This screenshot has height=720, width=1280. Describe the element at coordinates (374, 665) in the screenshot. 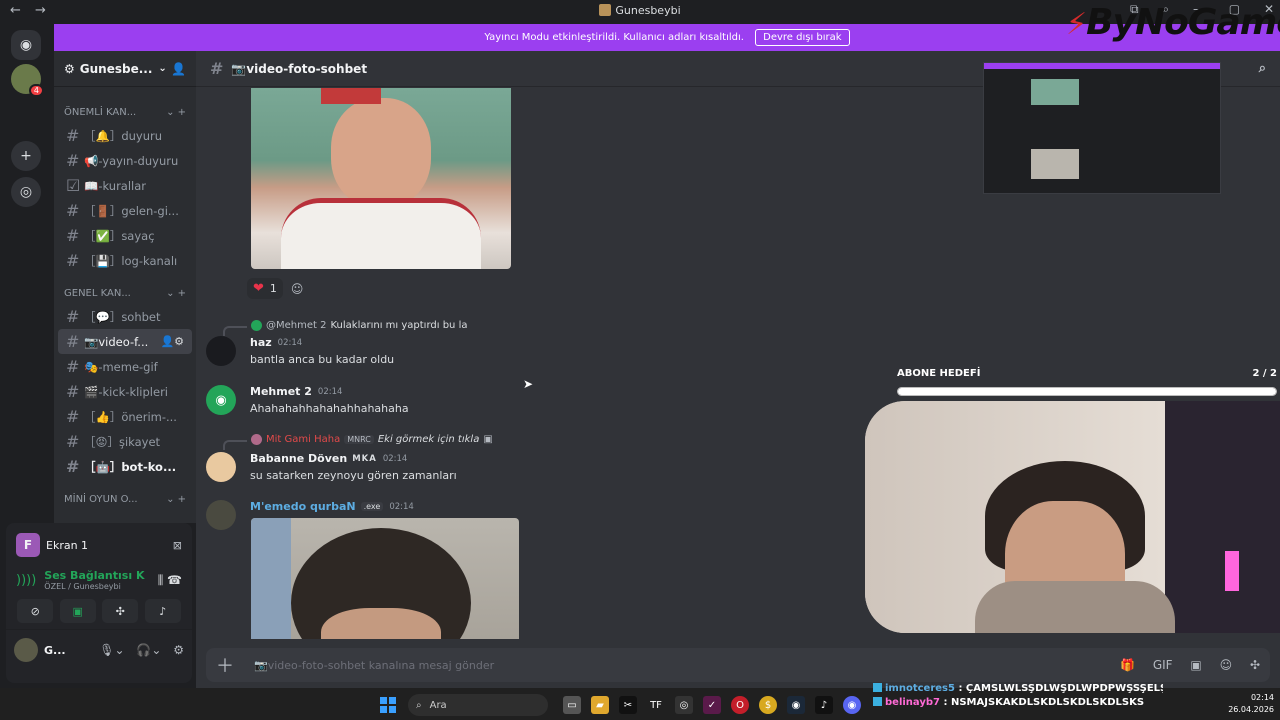

I see `message-input: 📷video-foto-sohbet kanalına mesaj gönder` at that location.